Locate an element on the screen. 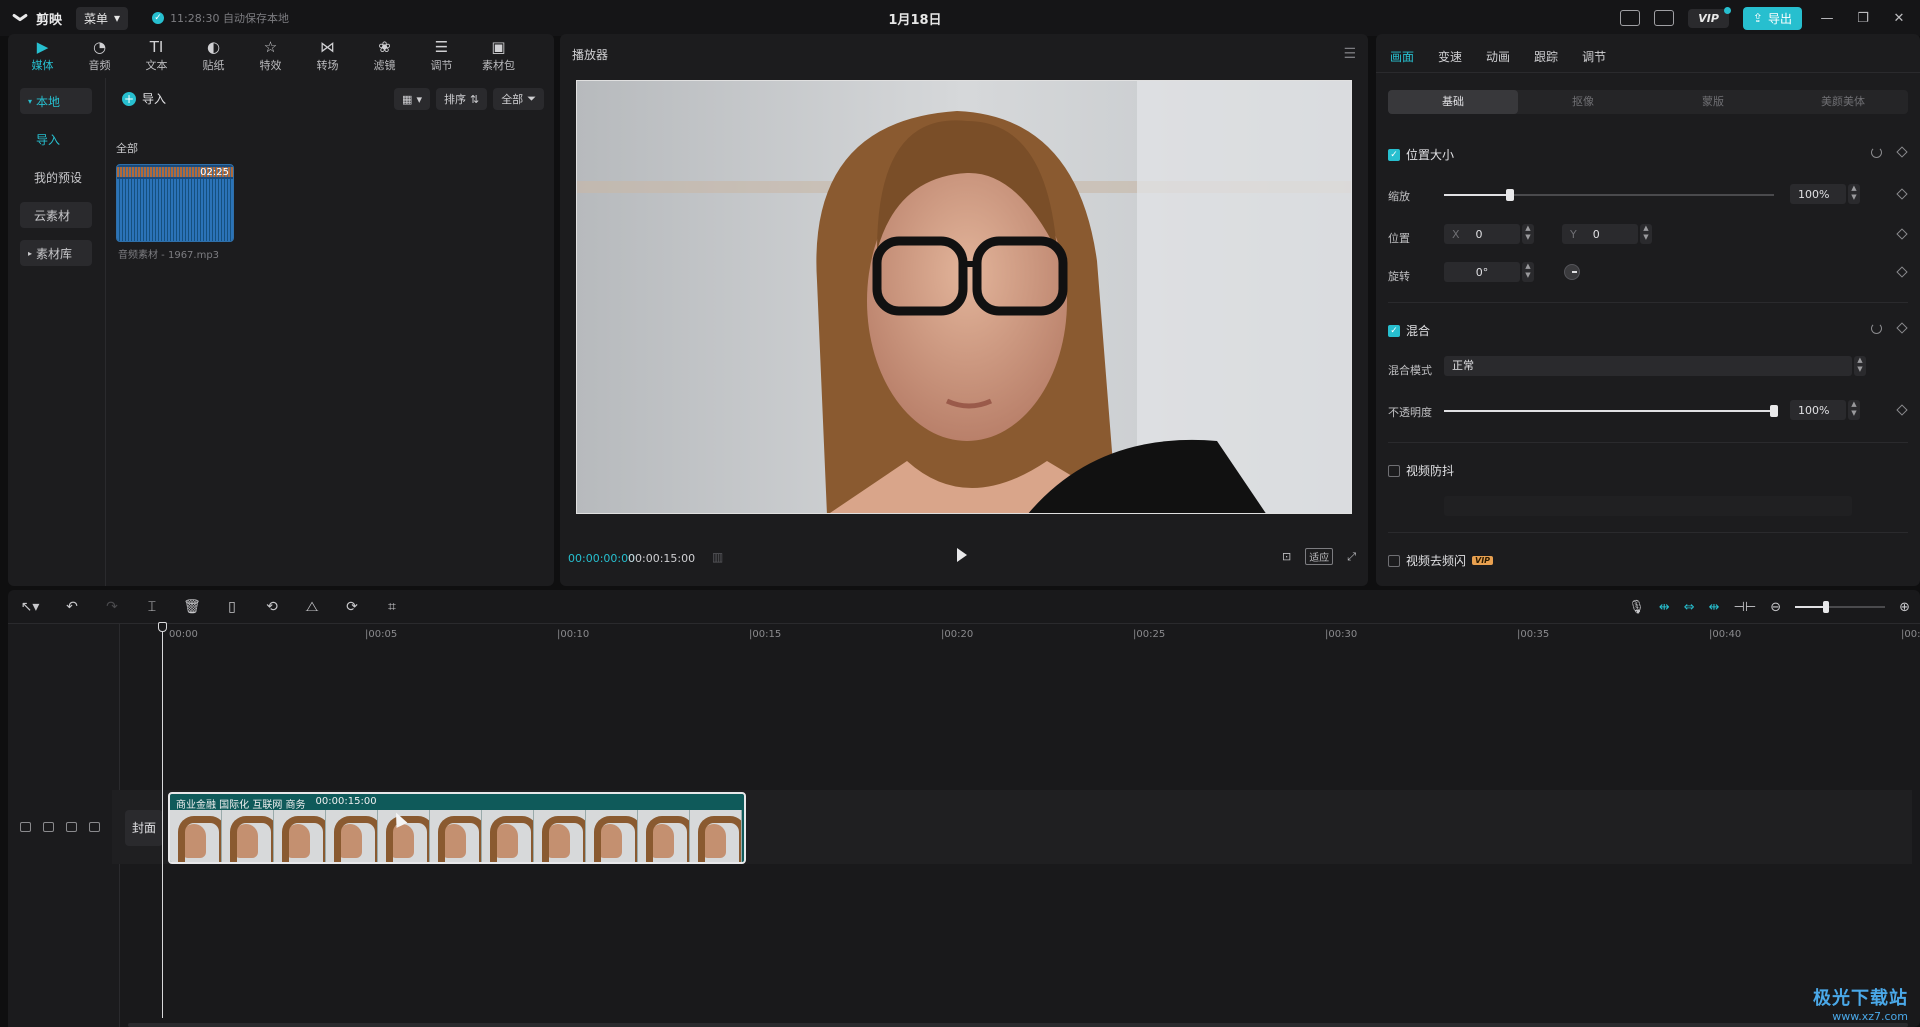 This screenshot has width=1920, height=1027. vip-button: VIP is located at coordinates (1709, 17).